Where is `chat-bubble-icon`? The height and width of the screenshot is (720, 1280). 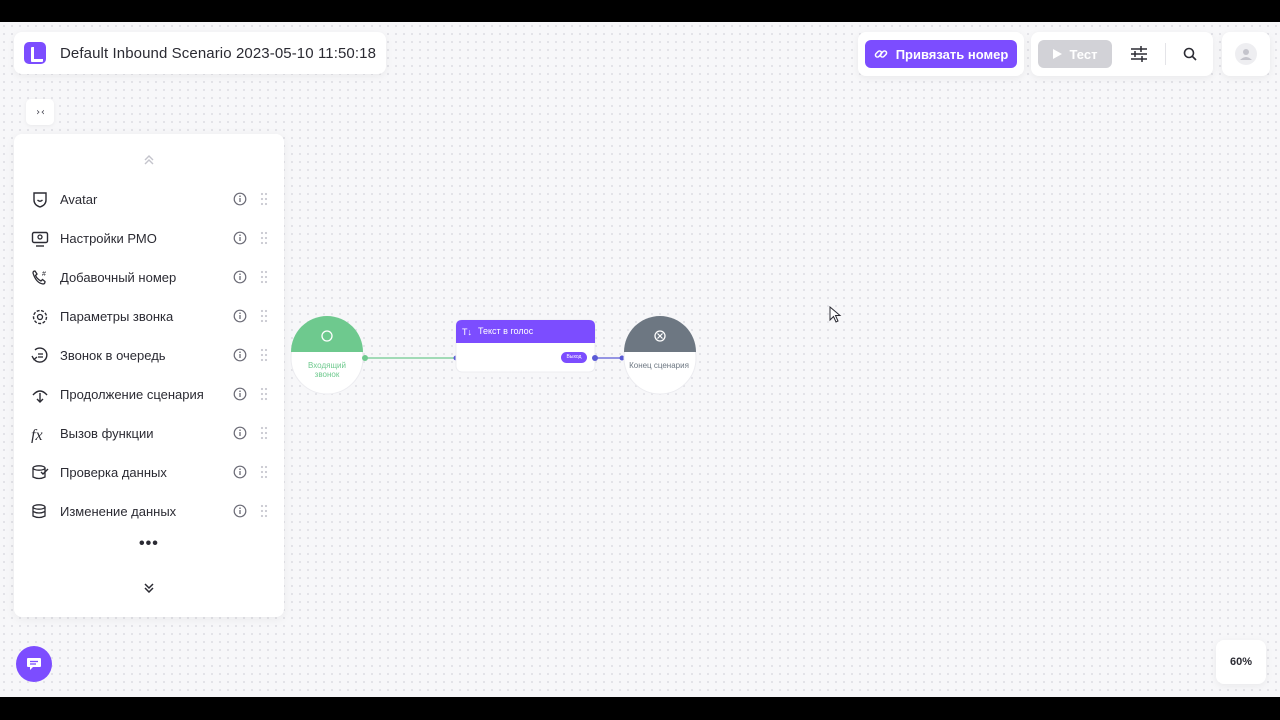 chat-bubble-icon is located at coordinates (34, 664).